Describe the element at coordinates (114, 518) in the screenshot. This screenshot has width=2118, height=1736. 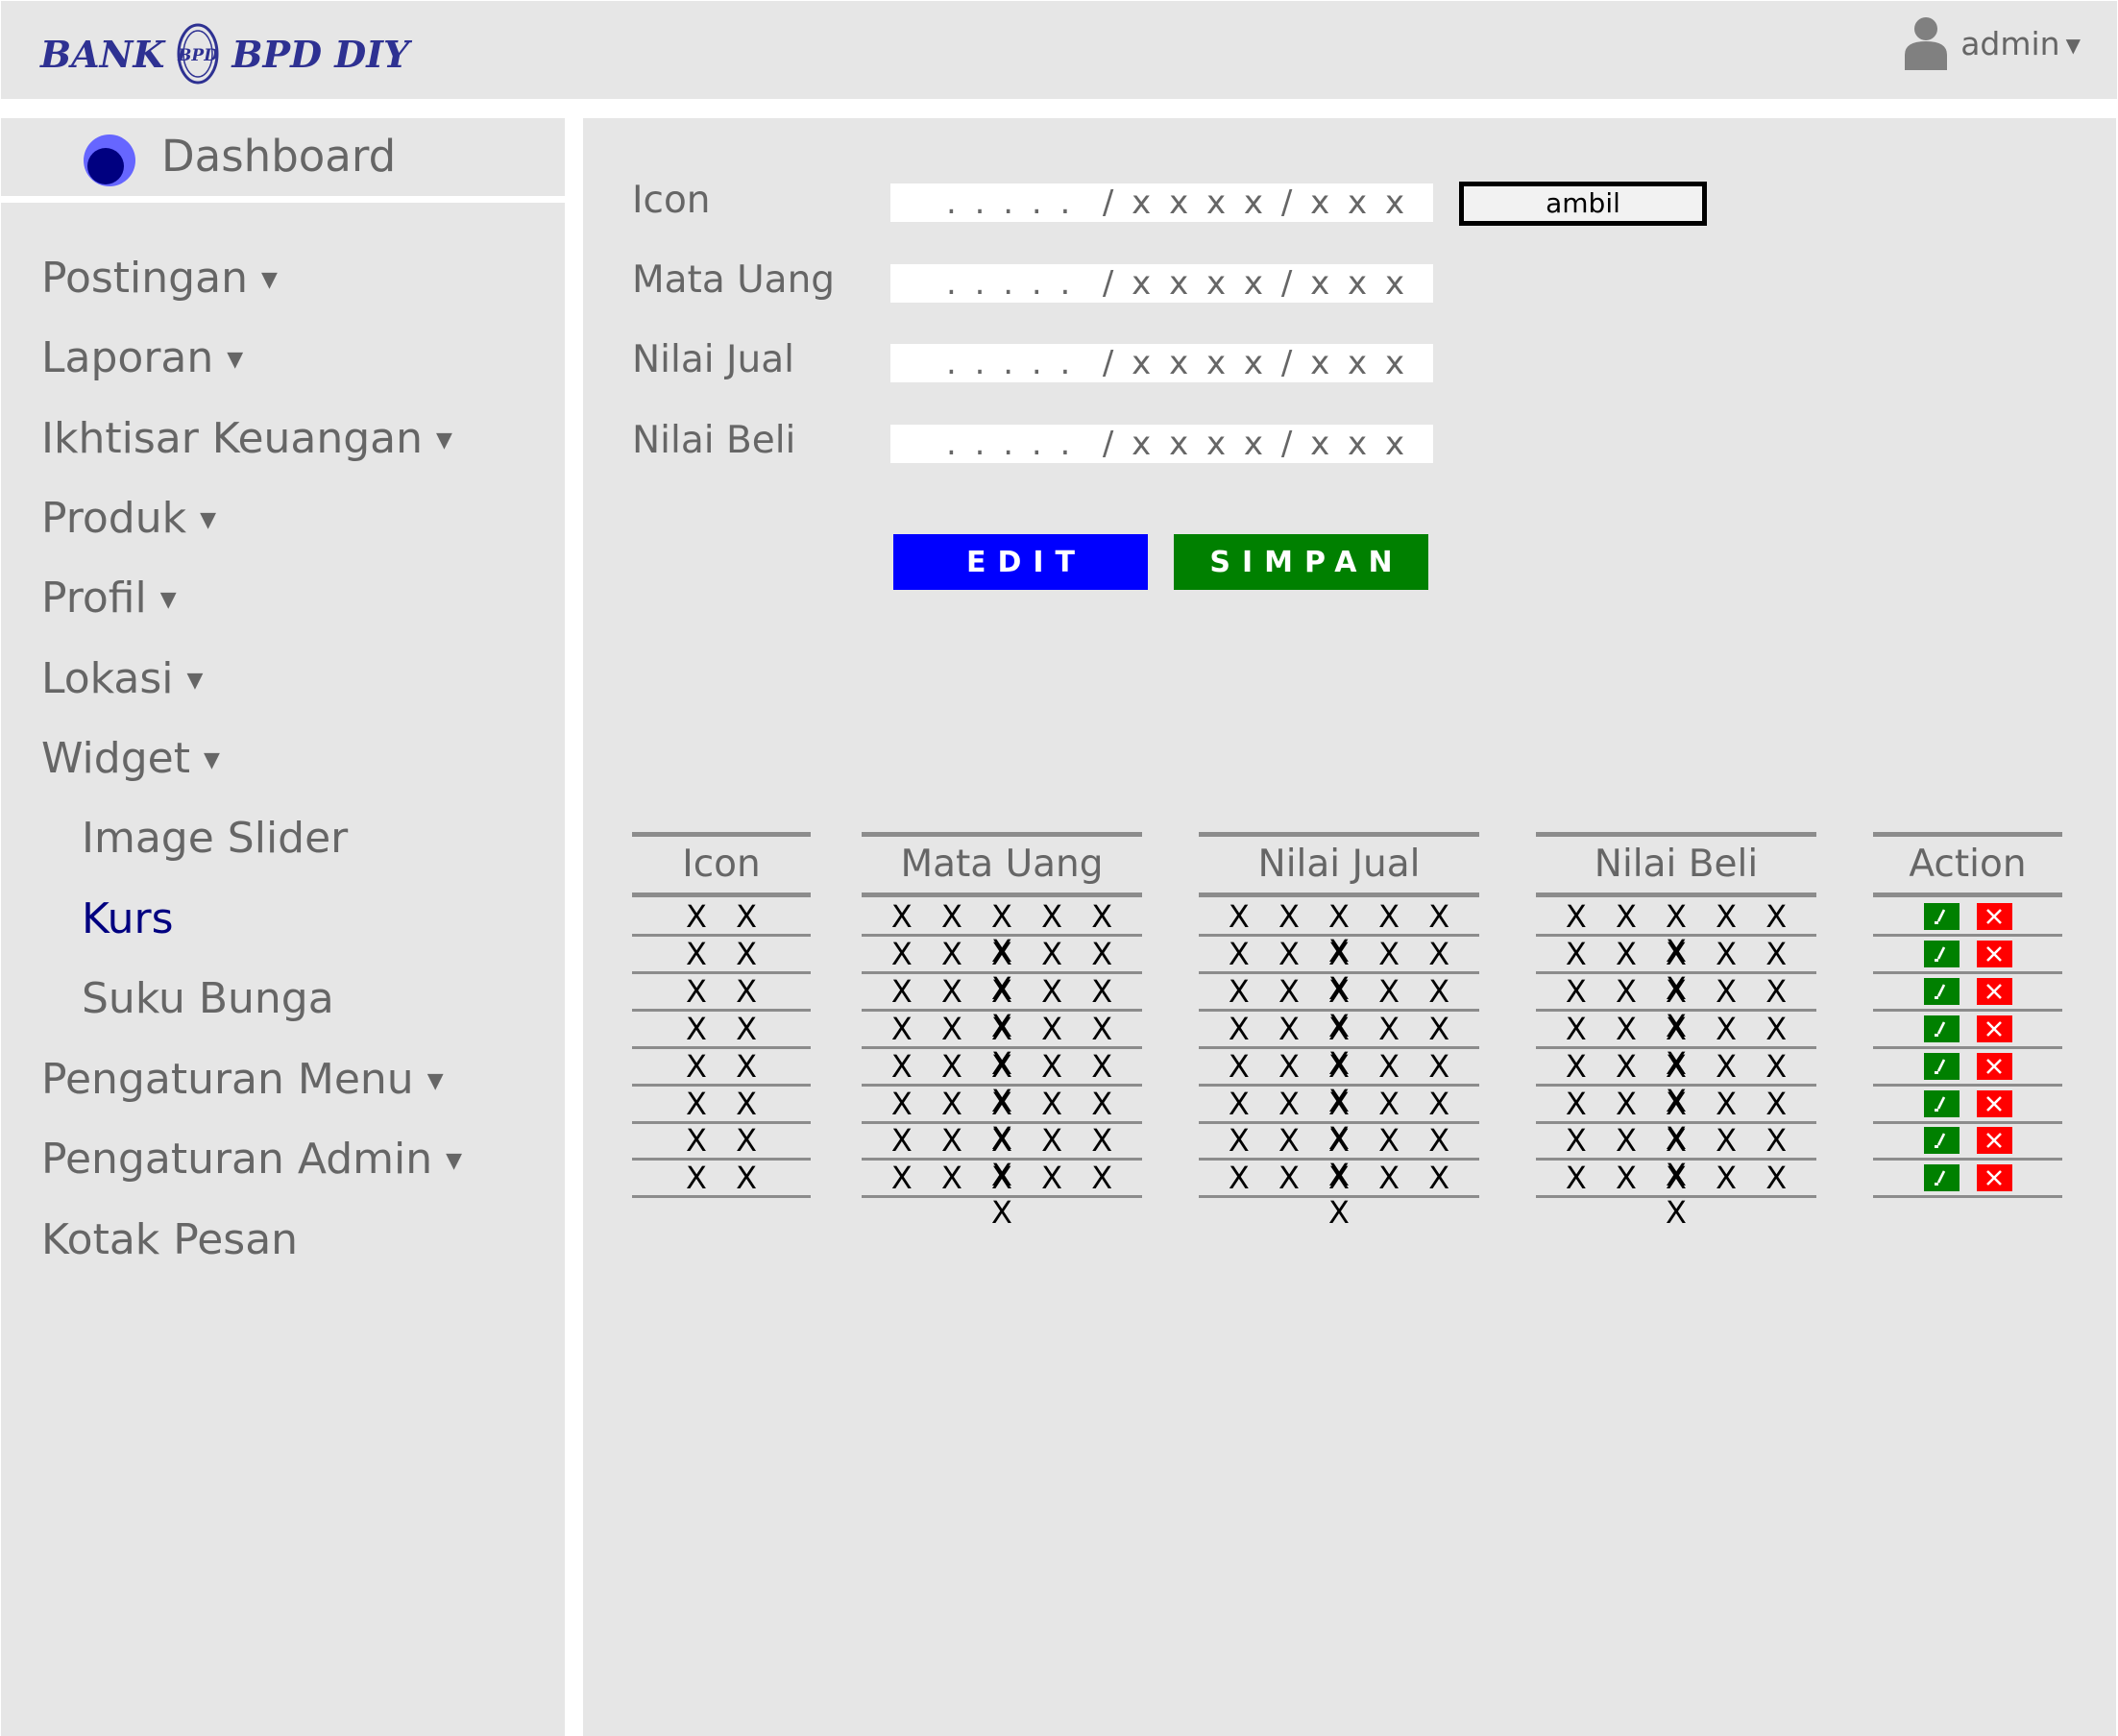
I see `sidebar-item-label: Produk` at that location.